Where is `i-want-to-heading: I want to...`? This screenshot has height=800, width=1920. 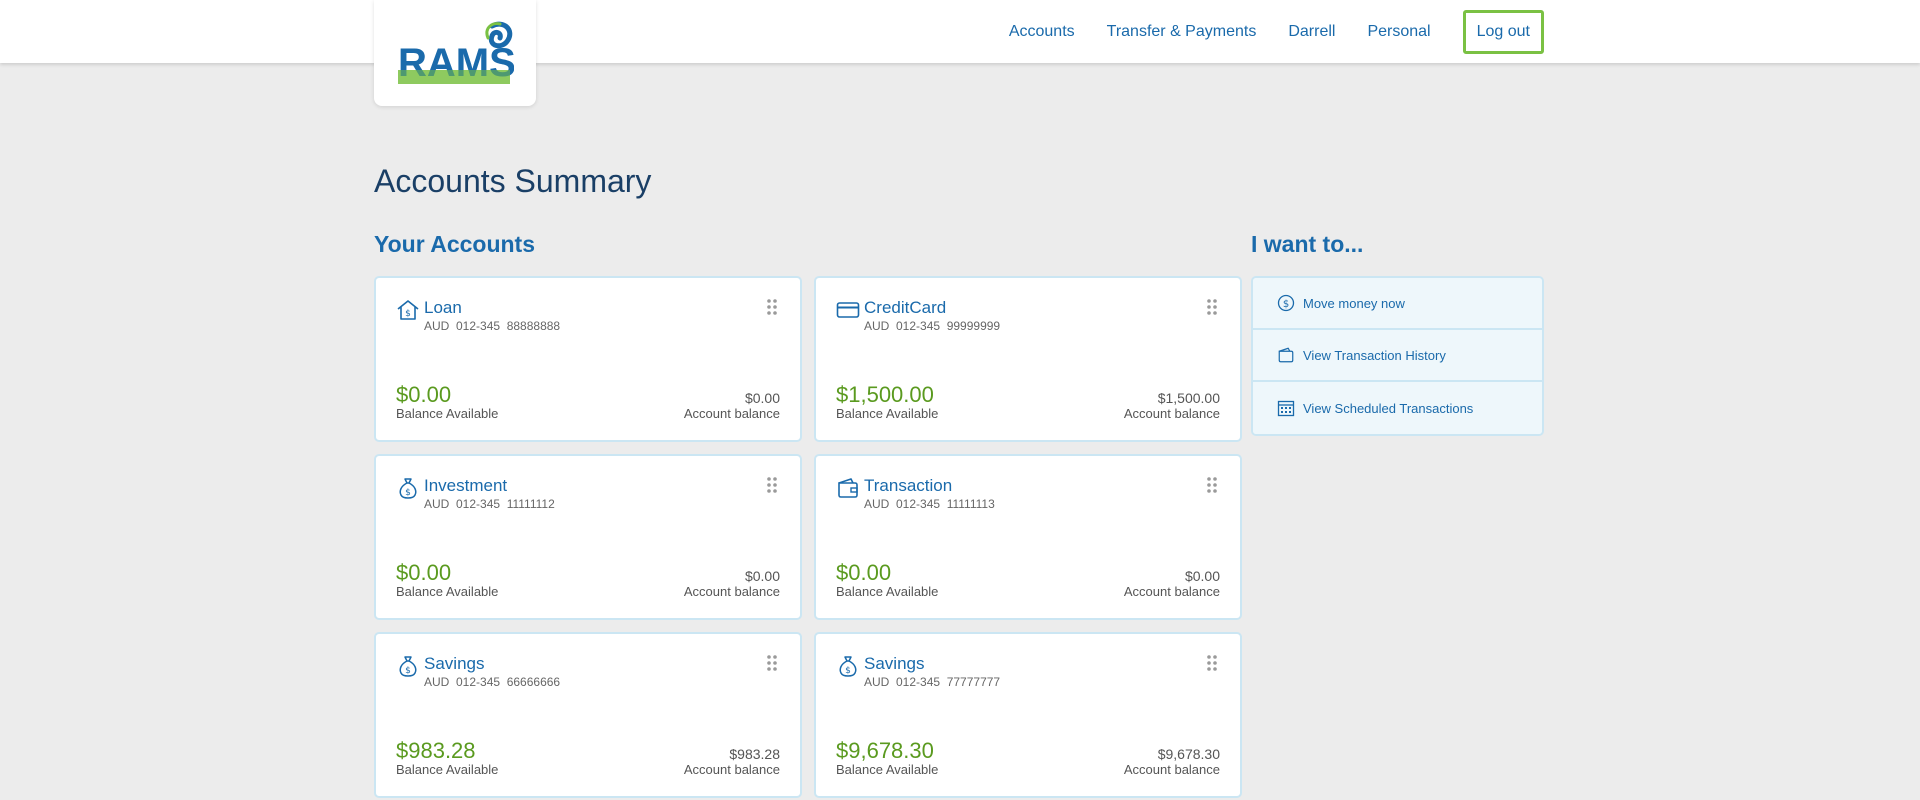
i-want-to-heading: I want to... is located at coordinates (1307, 244).